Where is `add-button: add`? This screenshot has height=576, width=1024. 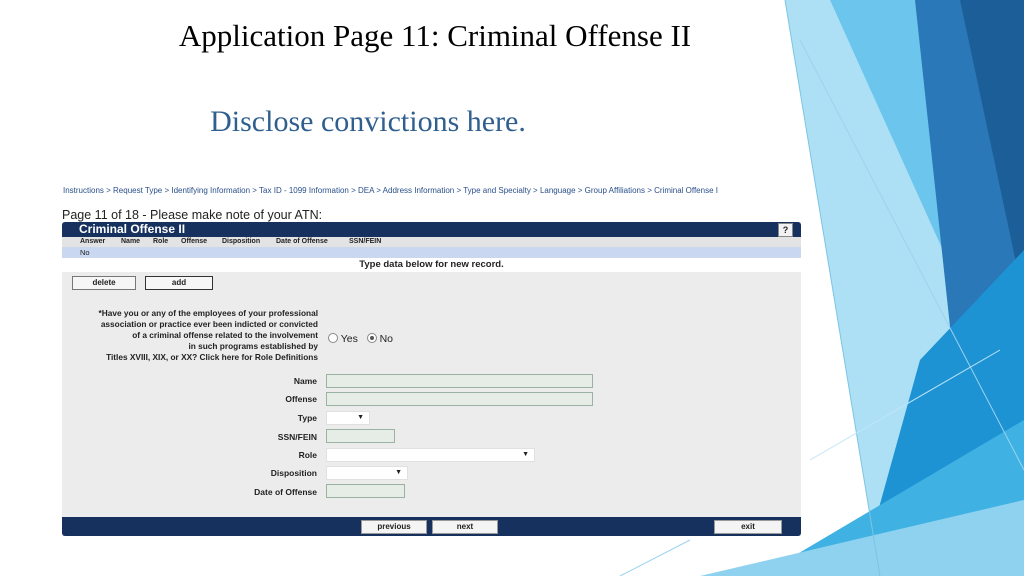 add-button: add is located at coordinates (179, 283).